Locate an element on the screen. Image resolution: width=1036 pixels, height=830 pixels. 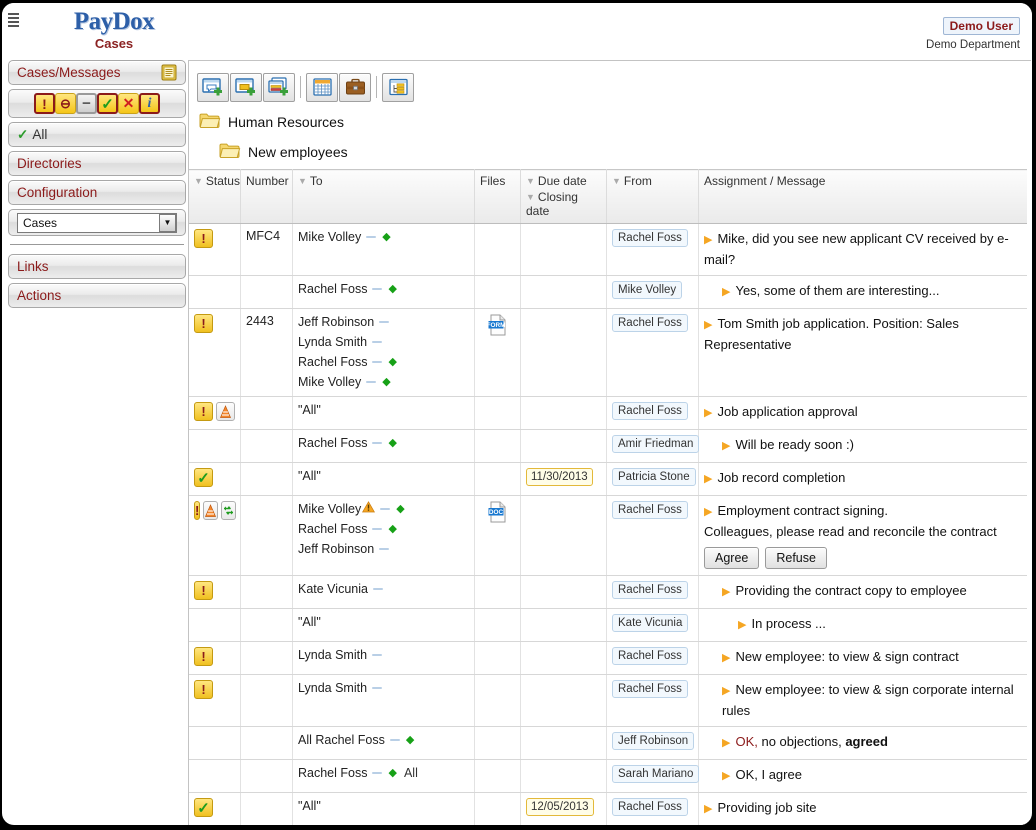
cell-to: Rachel Foss ◆ is located at coordinates (383, 446).